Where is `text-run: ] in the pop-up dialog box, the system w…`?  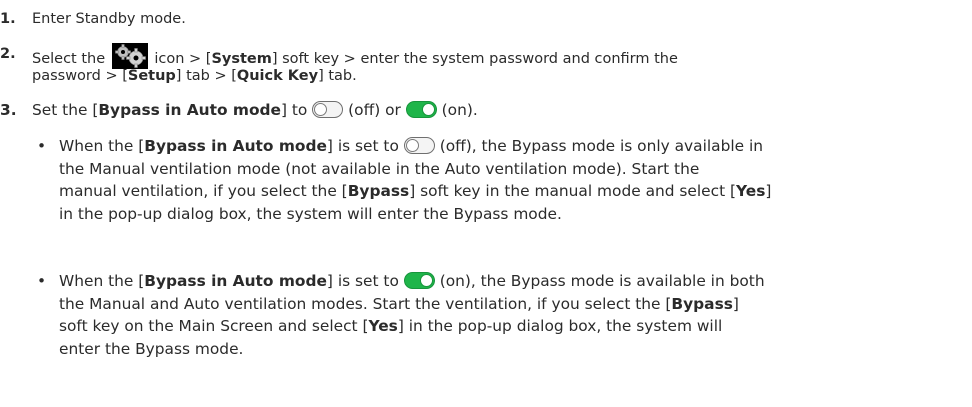
text-run: ] in the pop-up dialog box, the system w… is located at coordinates (560, 326).